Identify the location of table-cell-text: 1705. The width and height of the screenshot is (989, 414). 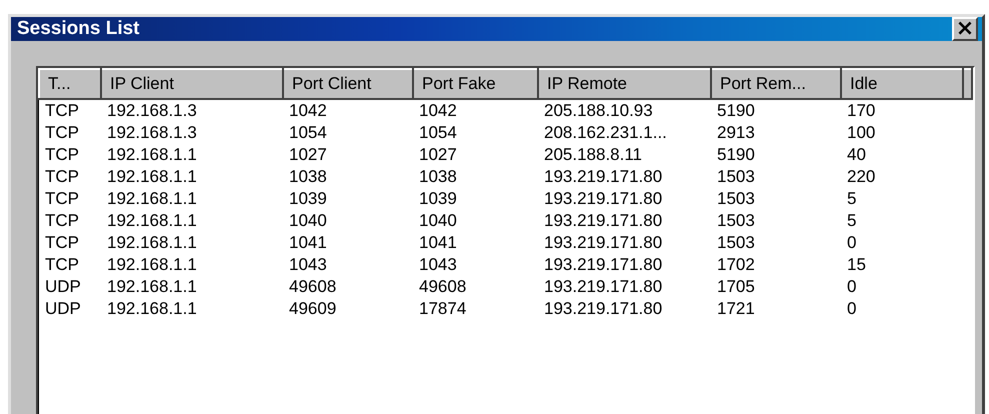
(736, 287).